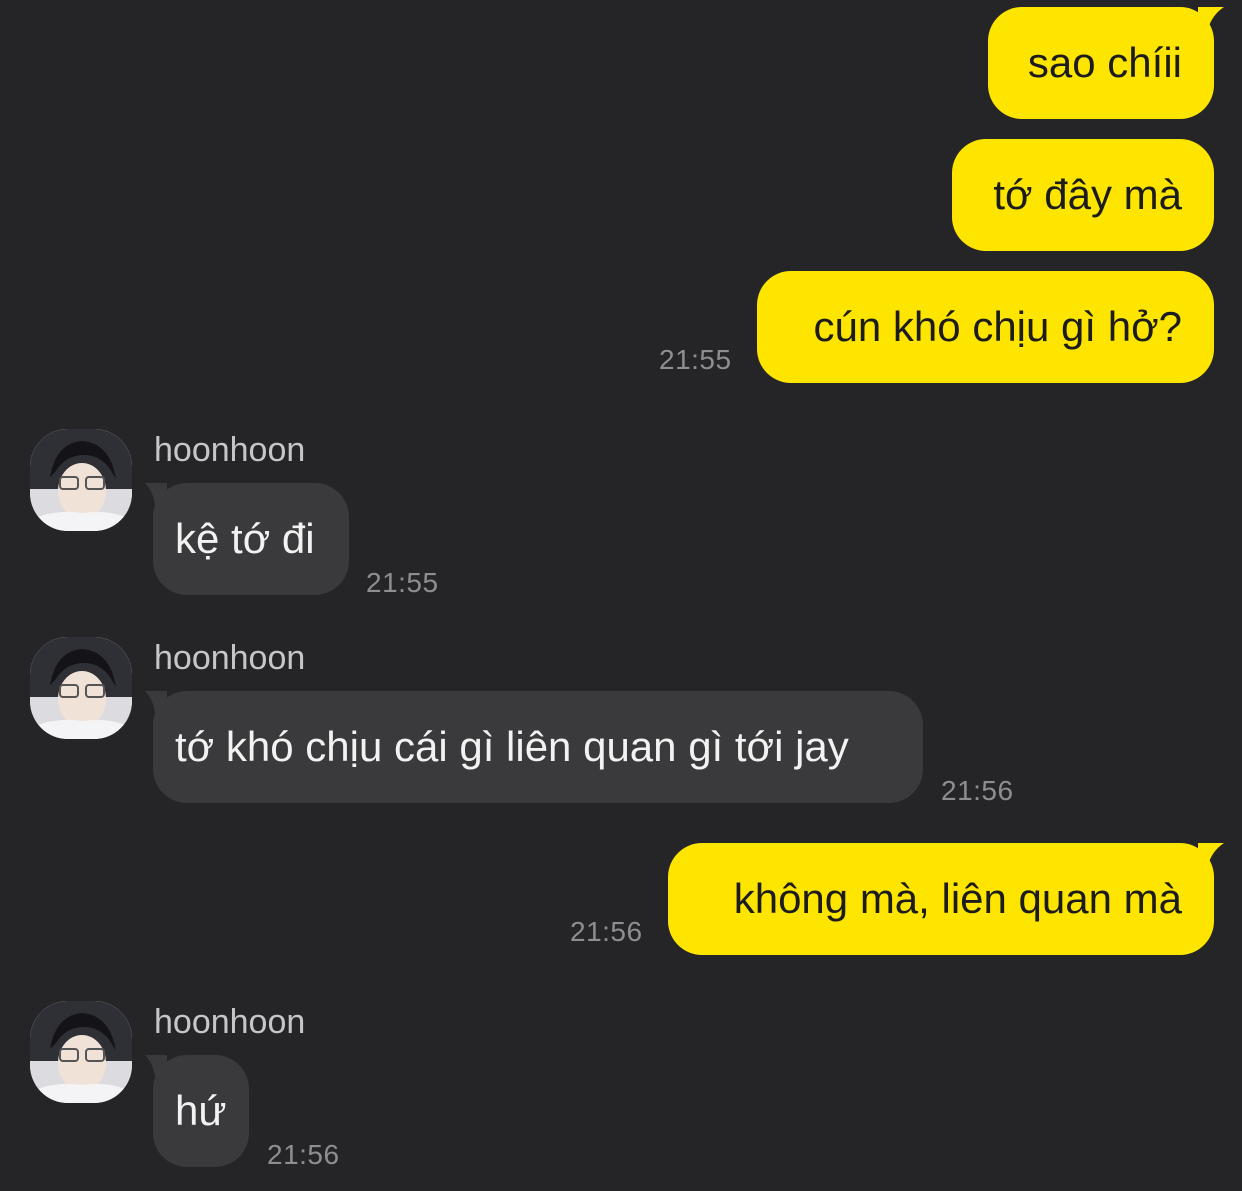 Image resolution: width=1242 pixels, height=1191 pixels. I want to click on incoming-message-bubble: hứ, so click(201, 1111).